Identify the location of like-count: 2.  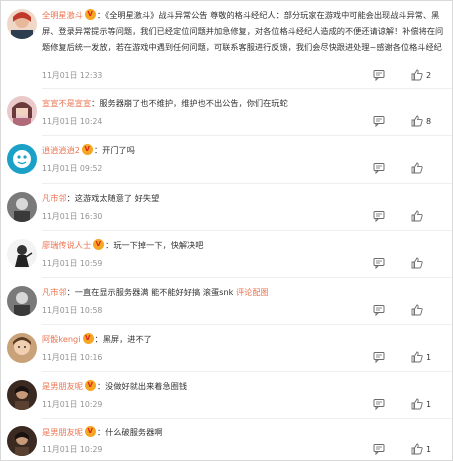
(429, 75).